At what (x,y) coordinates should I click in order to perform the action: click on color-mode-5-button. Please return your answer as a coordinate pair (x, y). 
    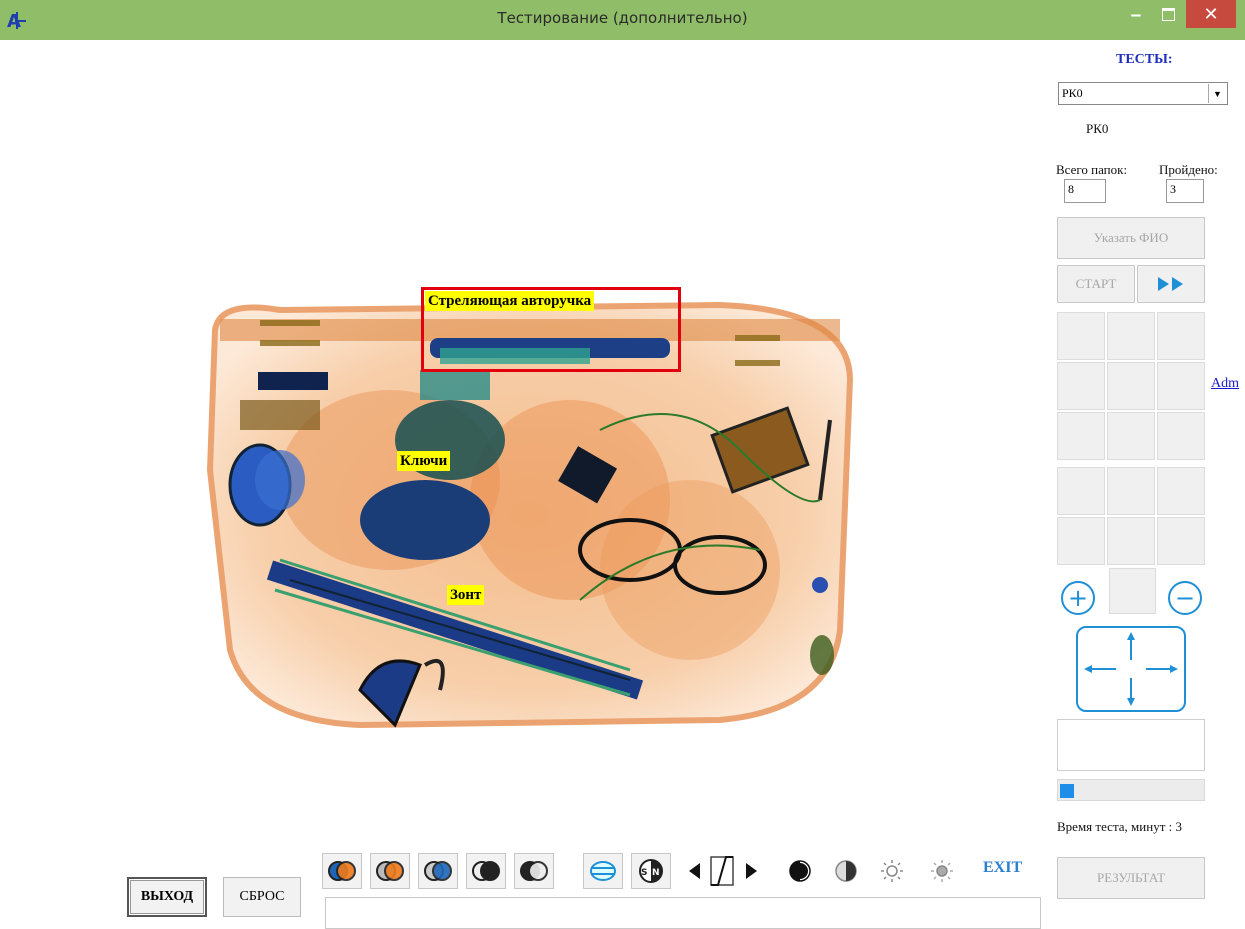
    Looking at the image, I should click on (534, 871).